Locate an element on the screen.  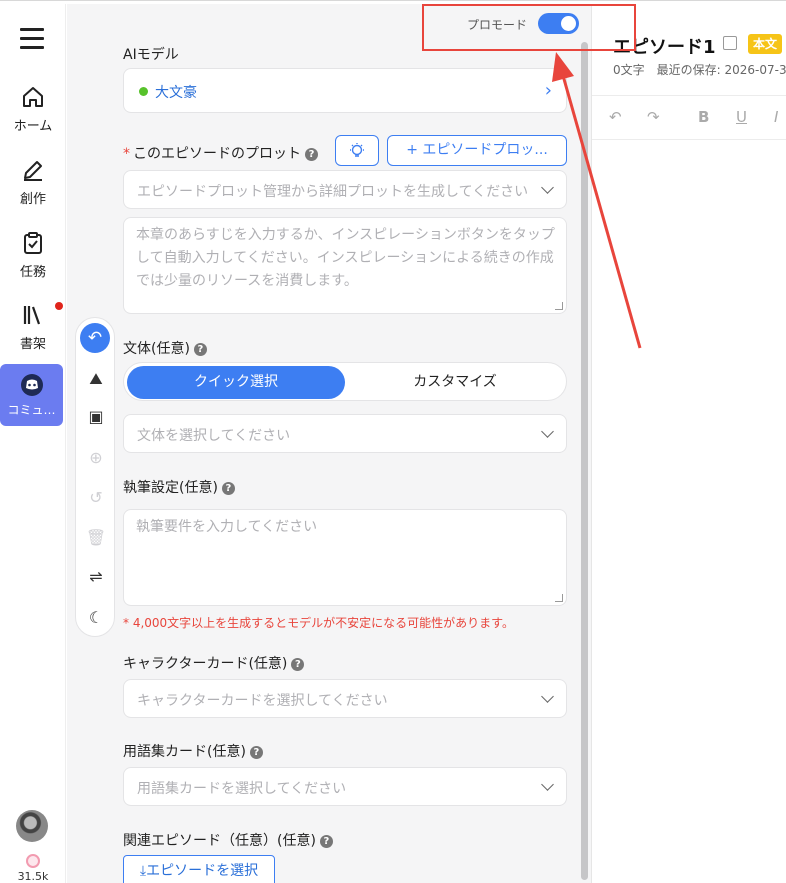
editor-meta: 0文字 最近の保存: 2026-07-31 is located at coordinates (699, 70).